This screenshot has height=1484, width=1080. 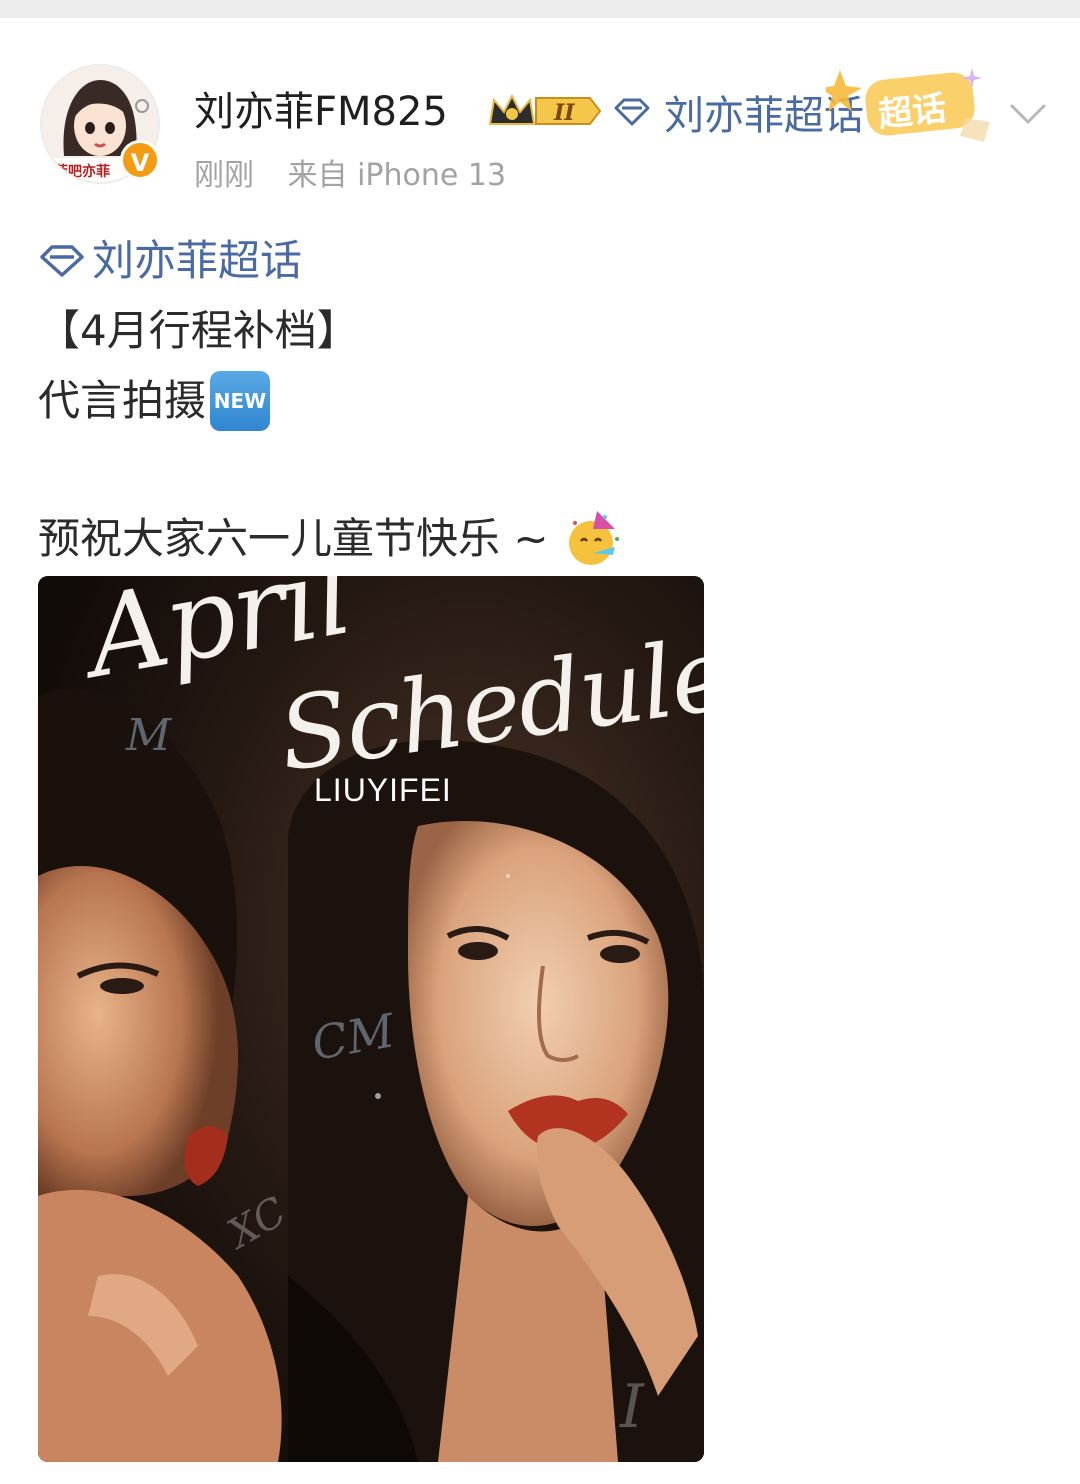 What do you see at coordinates (632, 1407) in the screenshot?
I see `poster-mark-i: I` at bounding box center [632, 1407].